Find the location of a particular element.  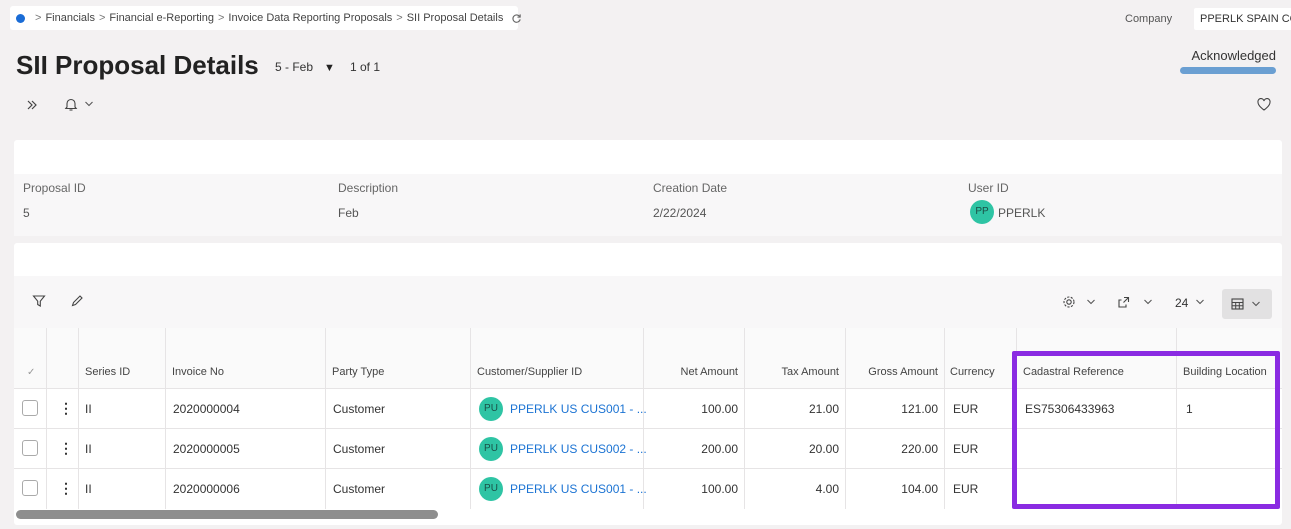

heart-icon is located at coordinates (1264, 104).